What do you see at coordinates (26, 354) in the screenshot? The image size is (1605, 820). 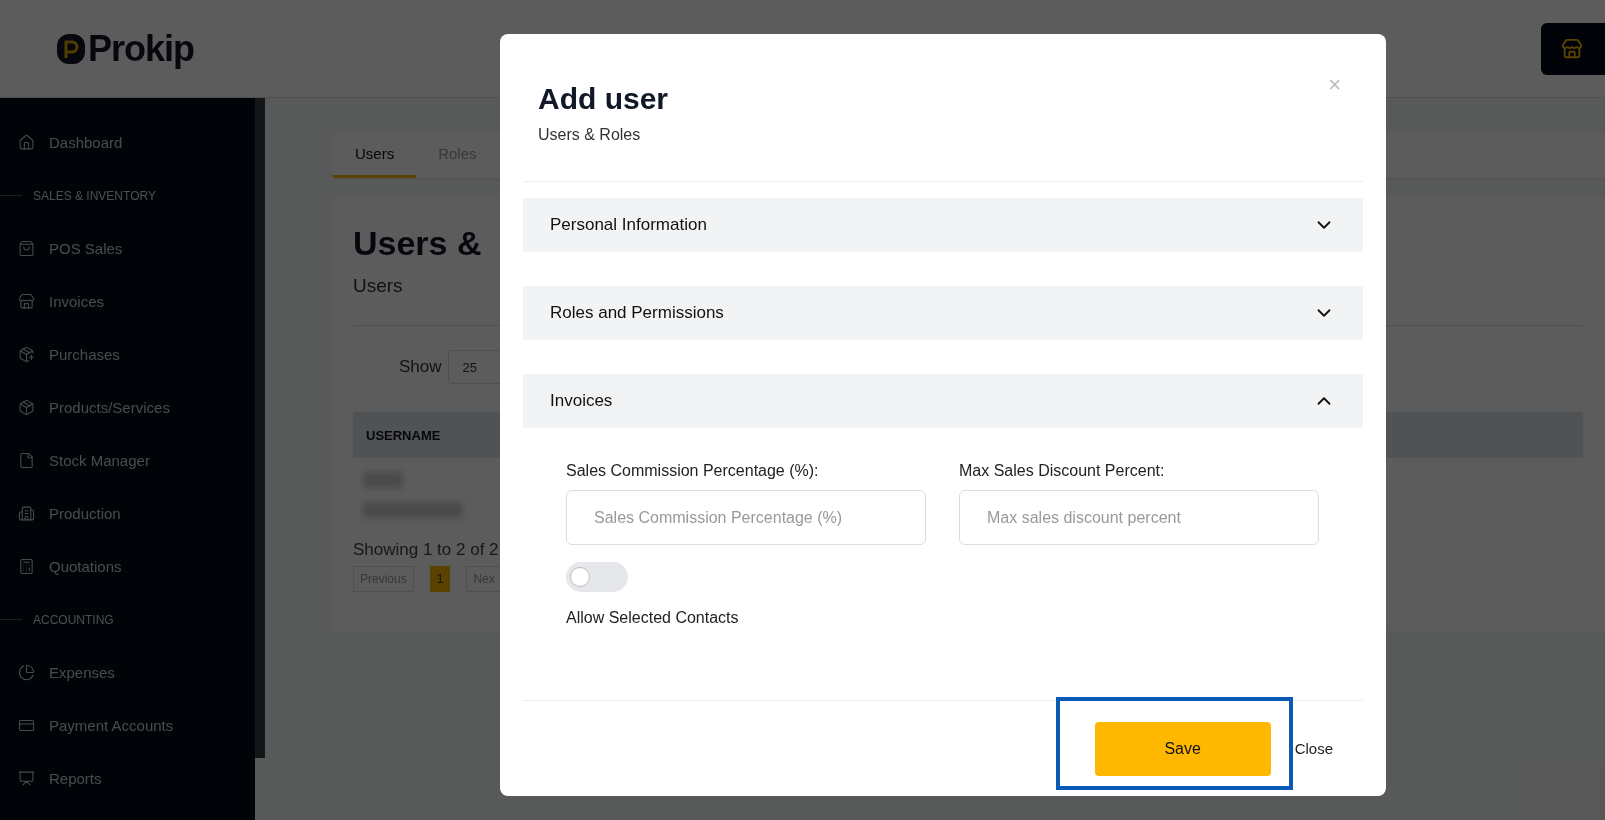 I see `box-icon` at bounding box center [26, 354].